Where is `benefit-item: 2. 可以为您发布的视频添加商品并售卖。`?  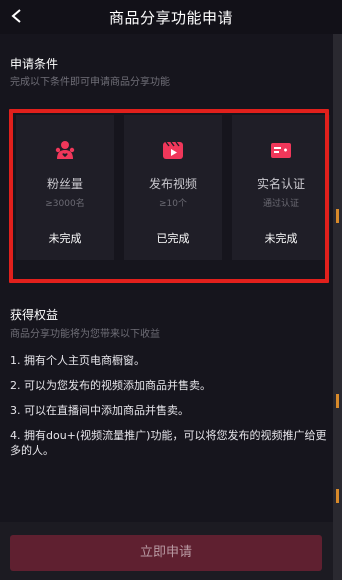 benefit-item: 2. 可以为您发布的视频添加商品并售卖。 is located at coordinates (110, 385).